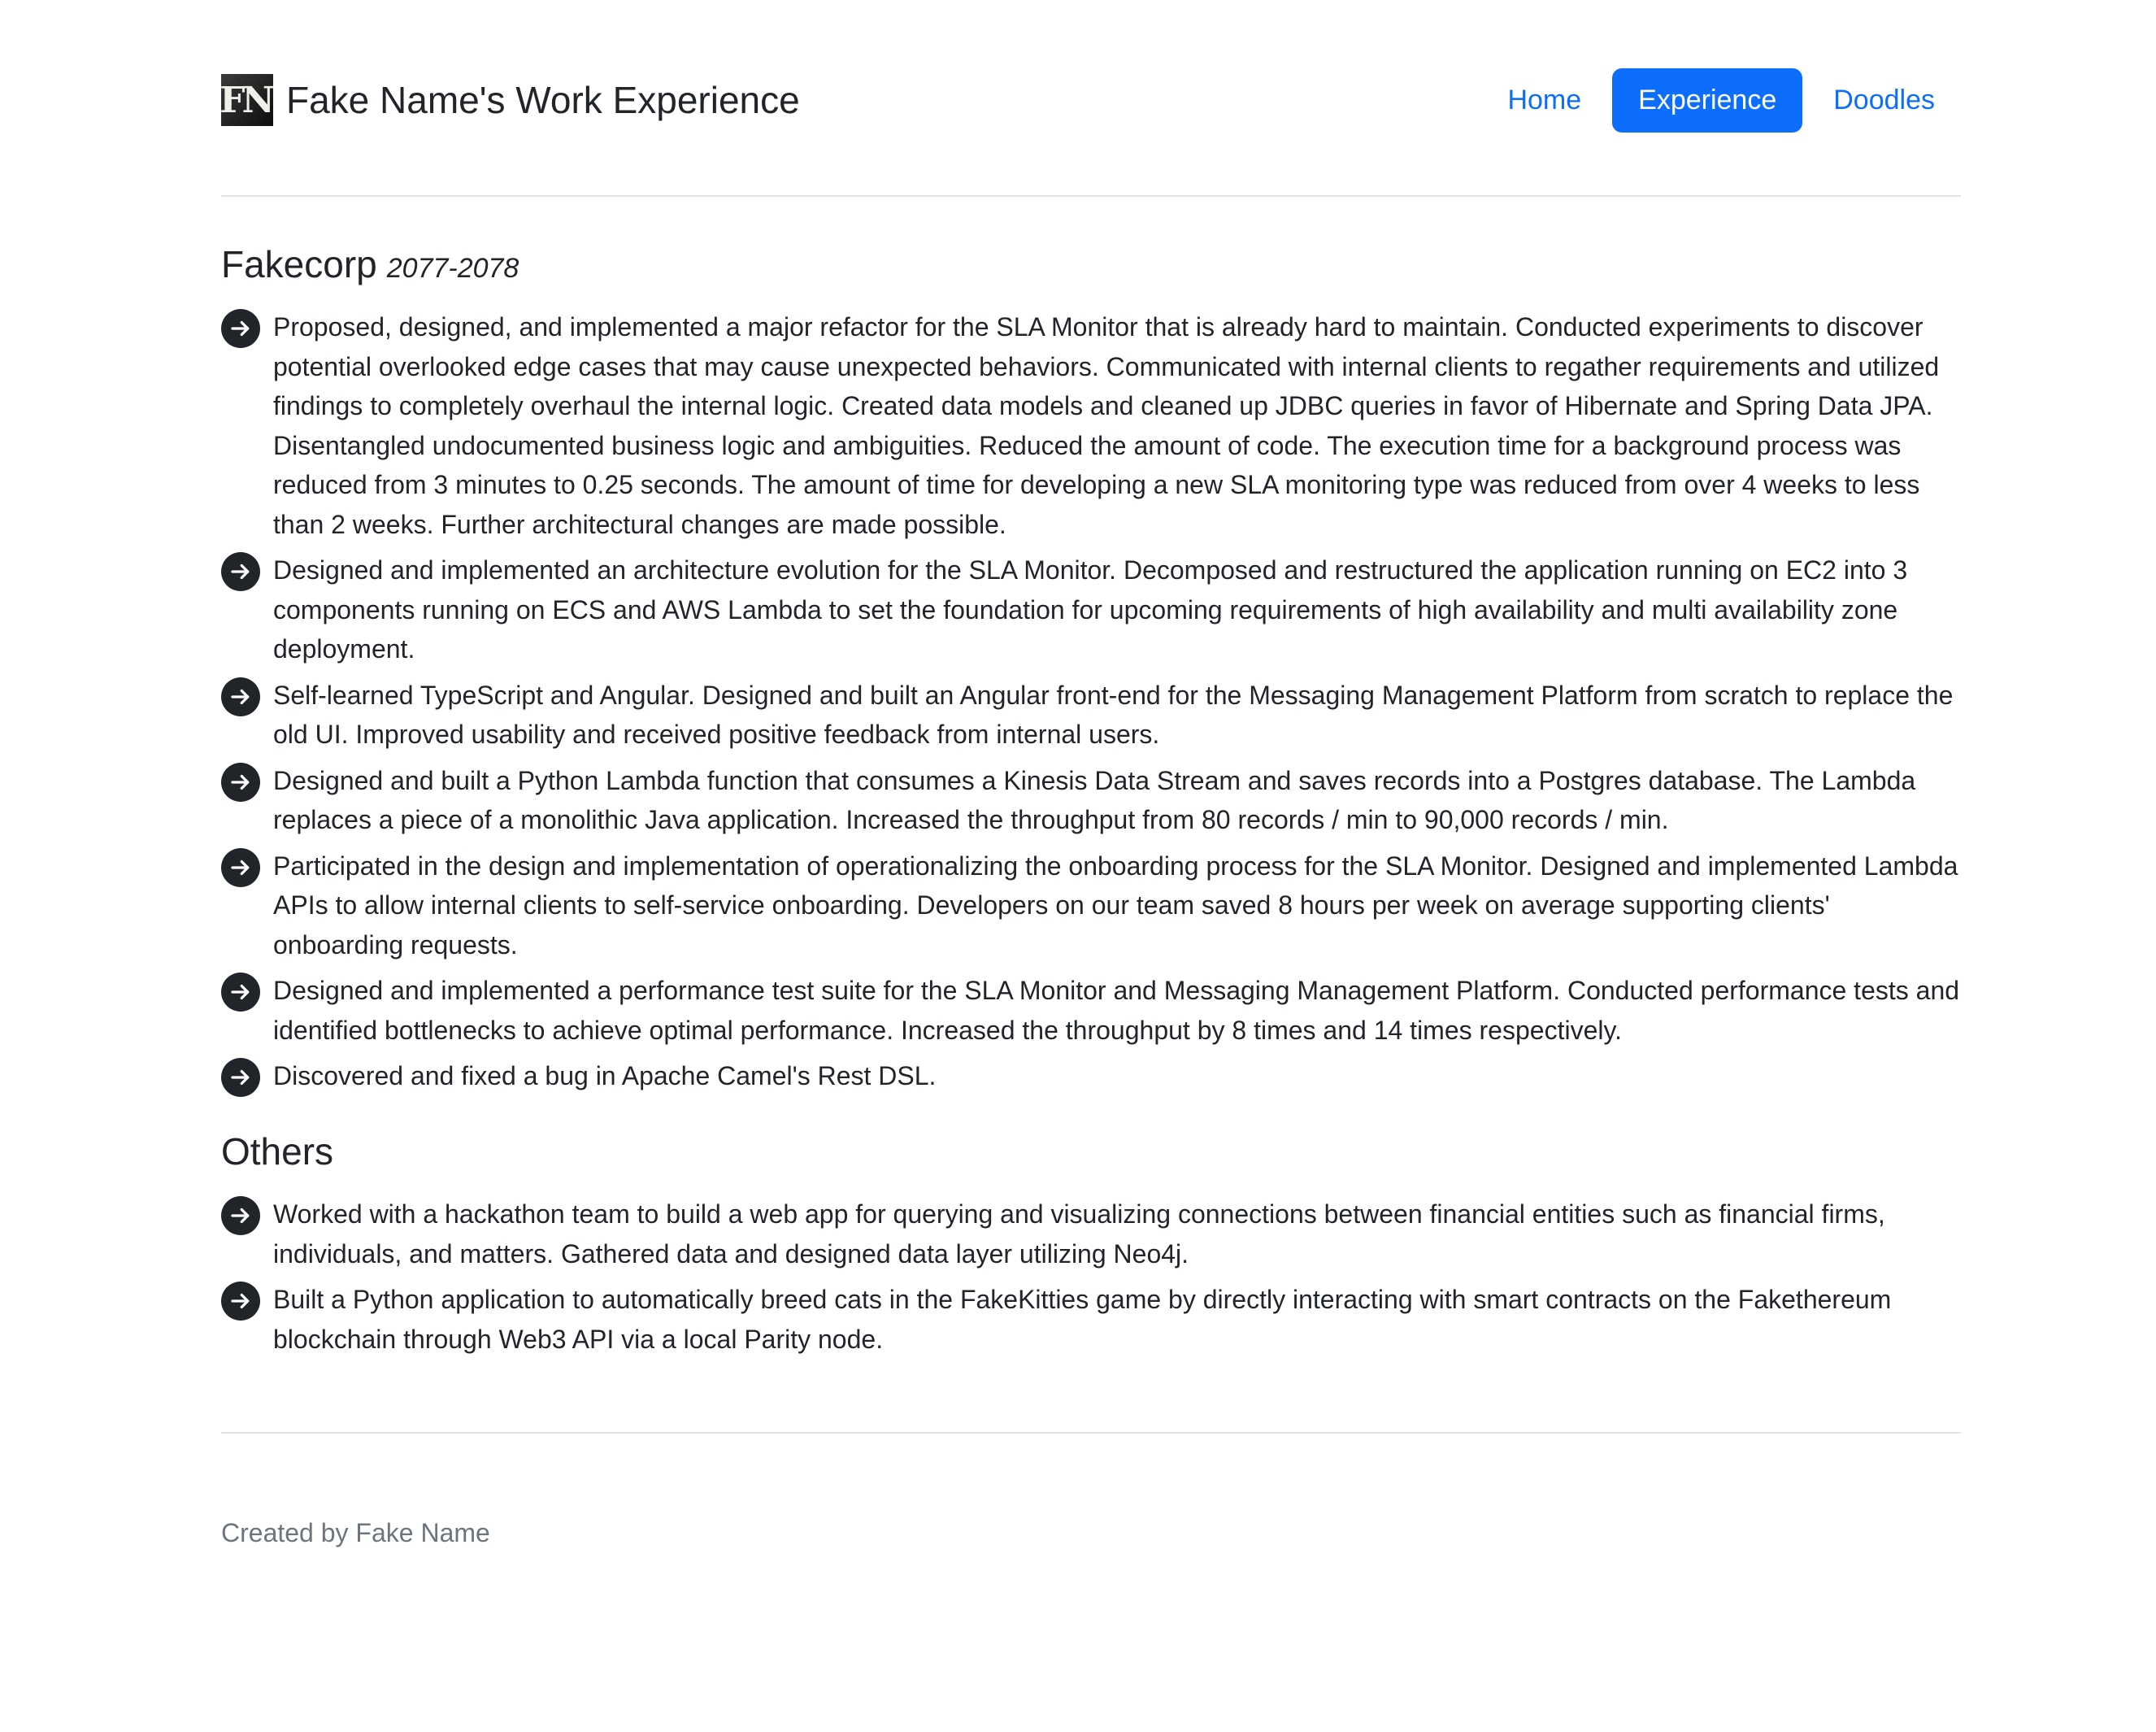 The height and width of the screenshot is (1732, 2156). Describe the element at coordinates (1544, 100) in the screenshot. I see `nav-home-link: Home` at that location.